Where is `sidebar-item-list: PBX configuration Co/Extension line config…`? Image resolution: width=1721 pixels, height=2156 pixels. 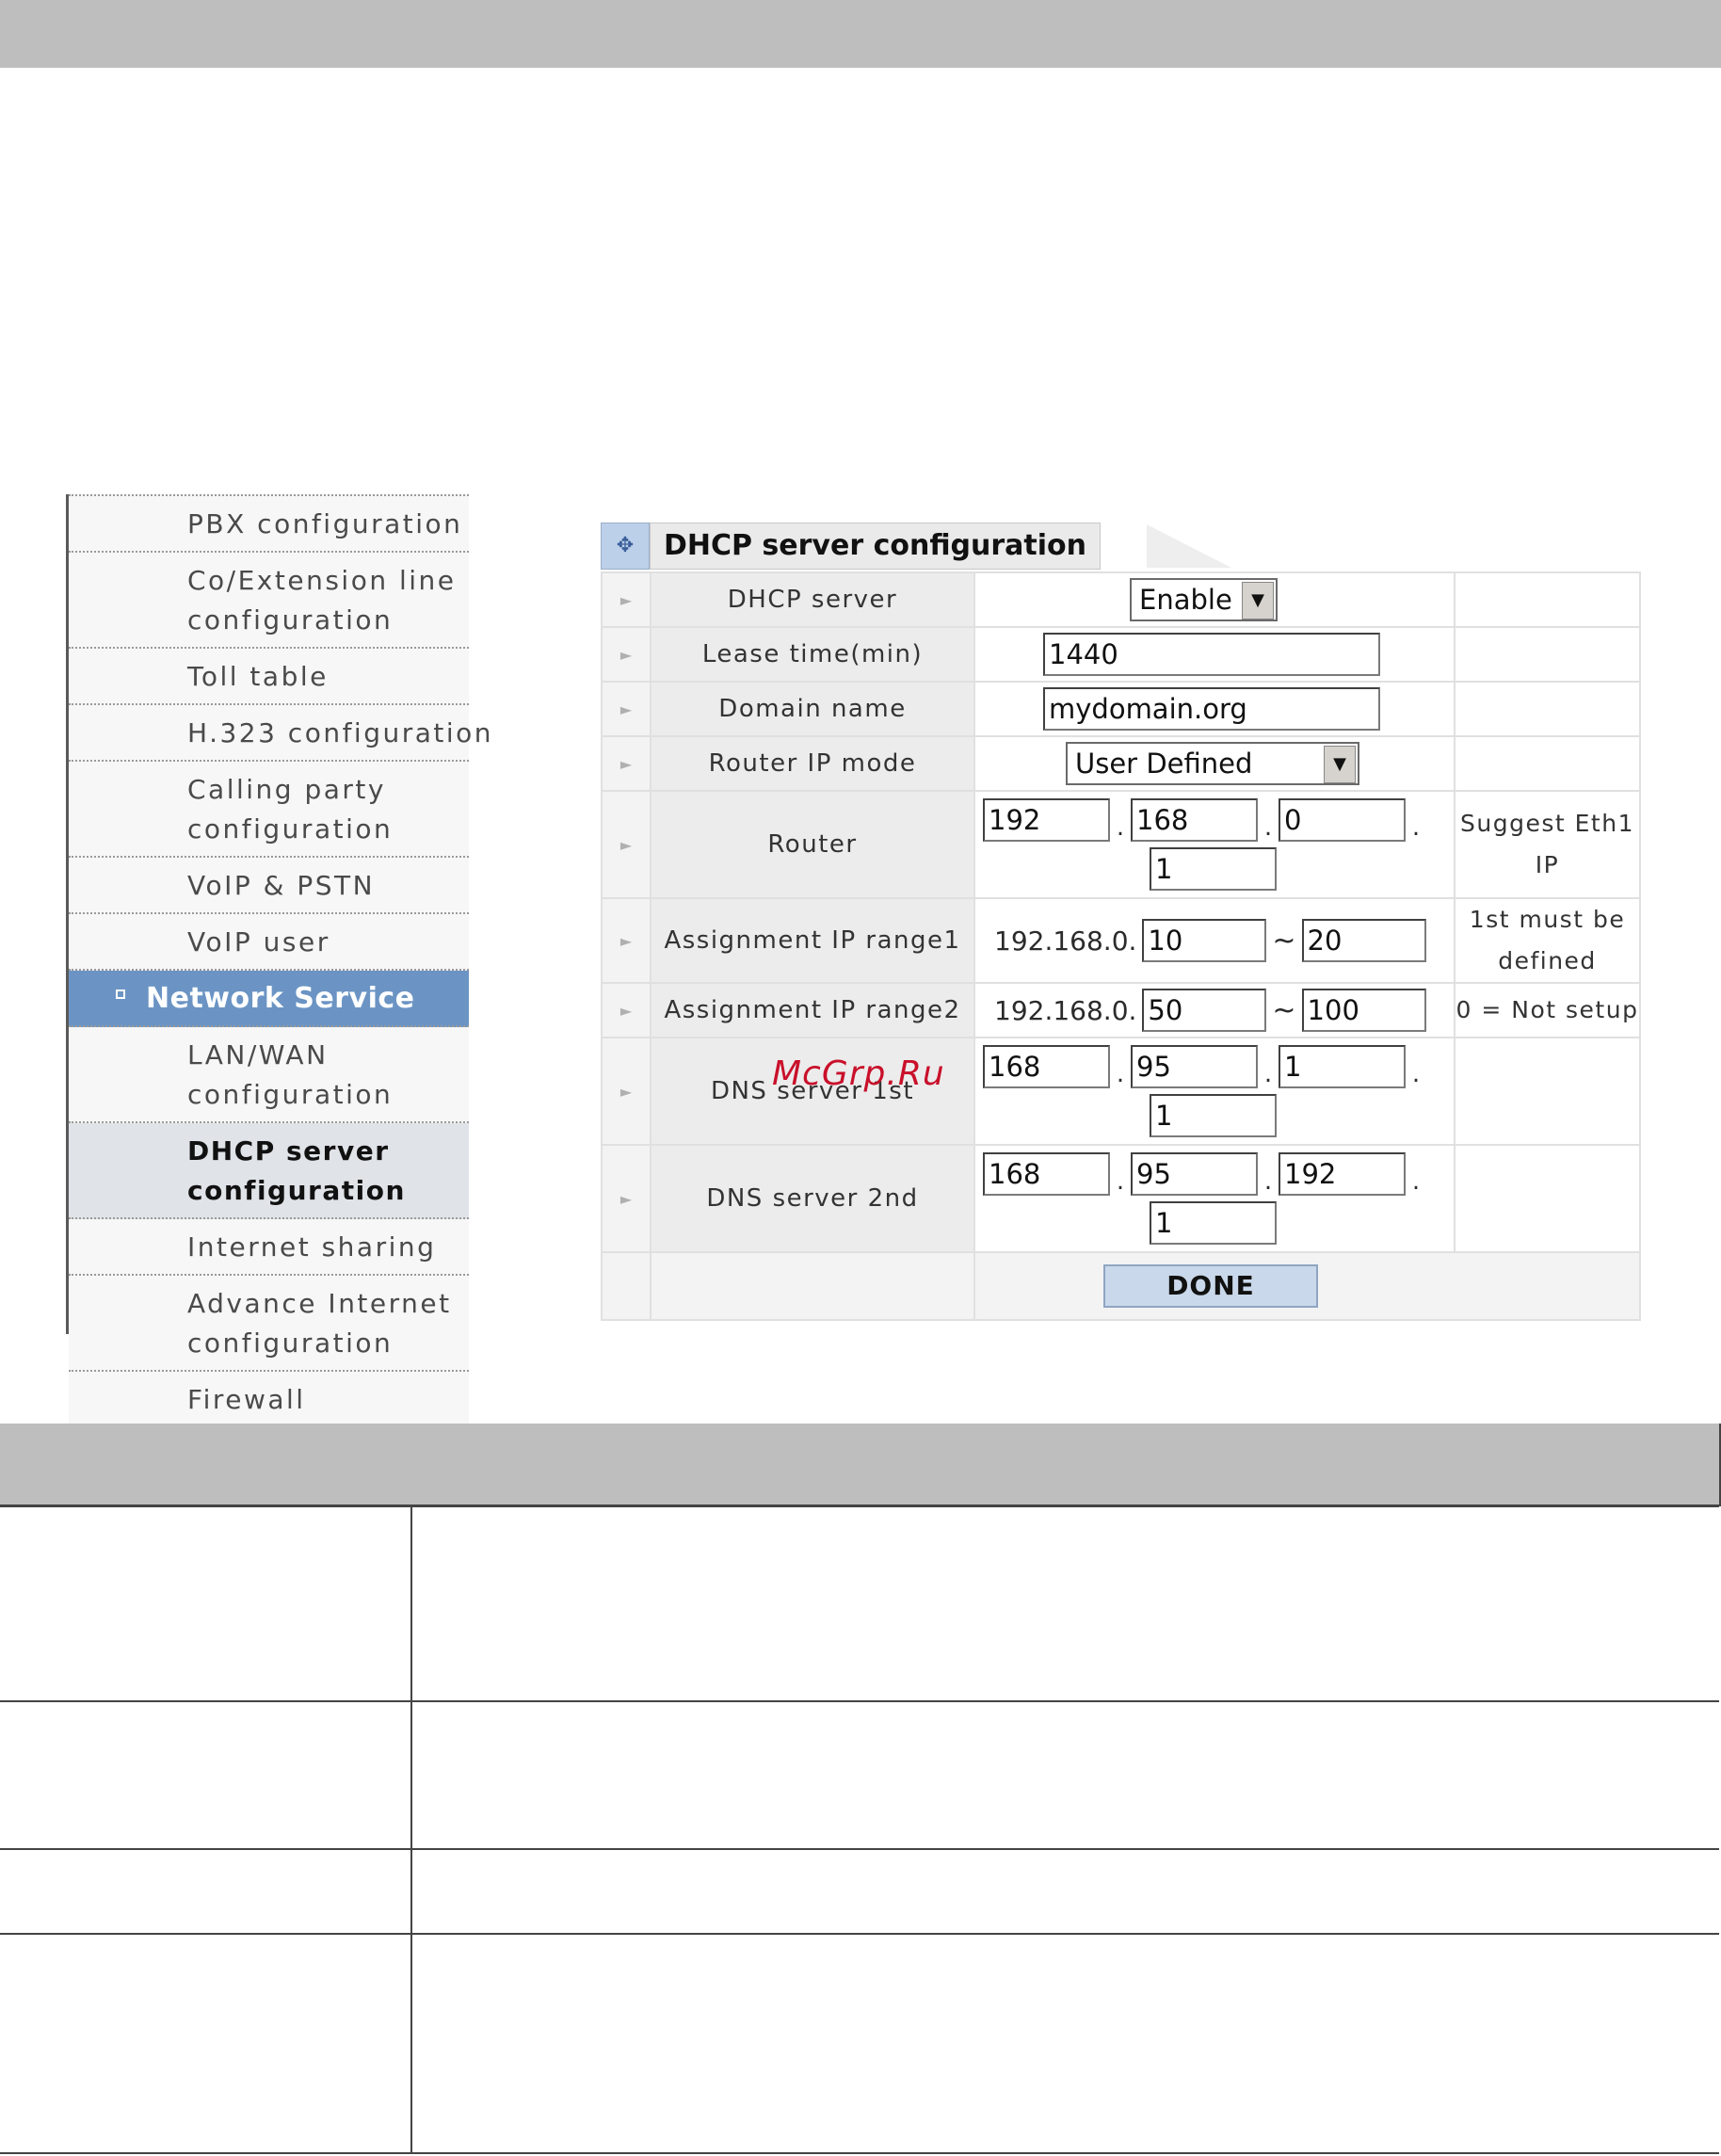 sidebar-item-list: PBX configuration Co/Extension line config… is located at coordinates (281, 981).